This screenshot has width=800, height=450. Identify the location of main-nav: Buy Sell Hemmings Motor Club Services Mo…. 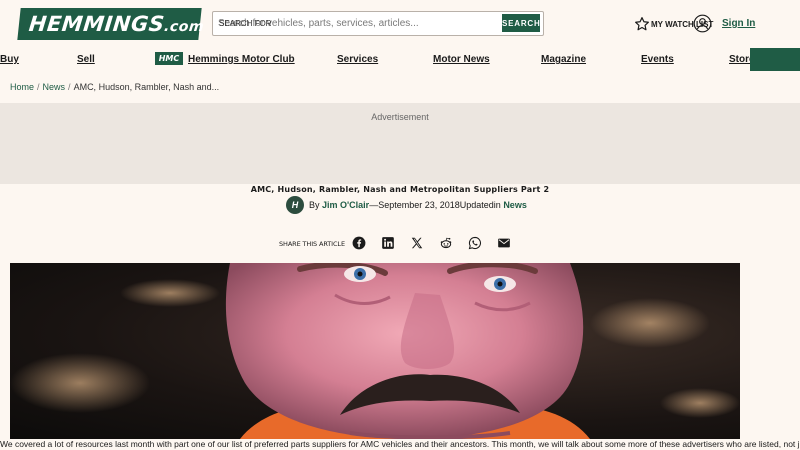
(400, 60).